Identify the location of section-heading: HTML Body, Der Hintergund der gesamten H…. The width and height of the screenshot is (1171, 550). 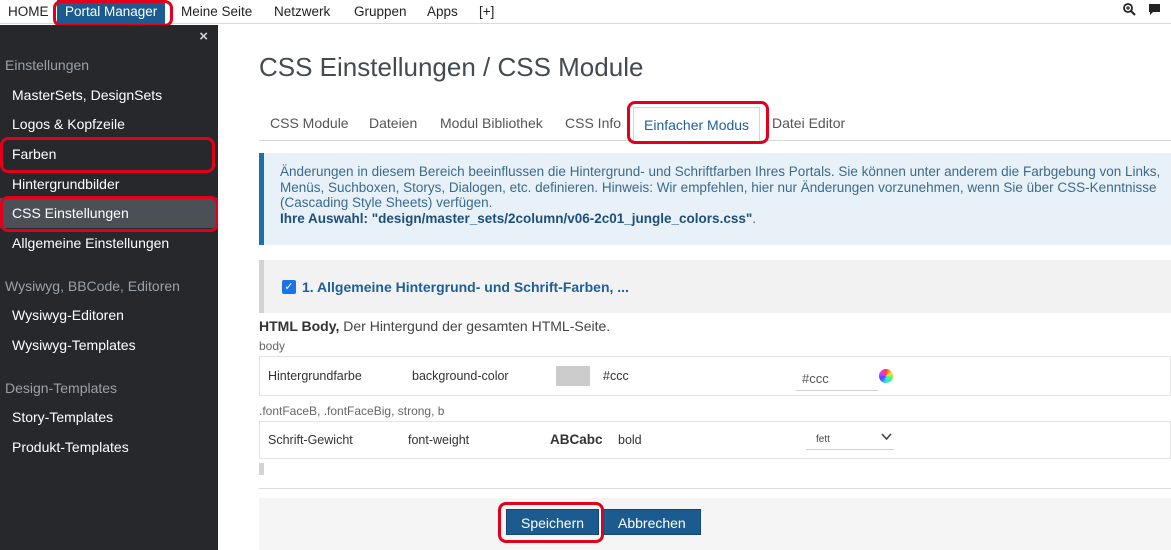
(434, 326).